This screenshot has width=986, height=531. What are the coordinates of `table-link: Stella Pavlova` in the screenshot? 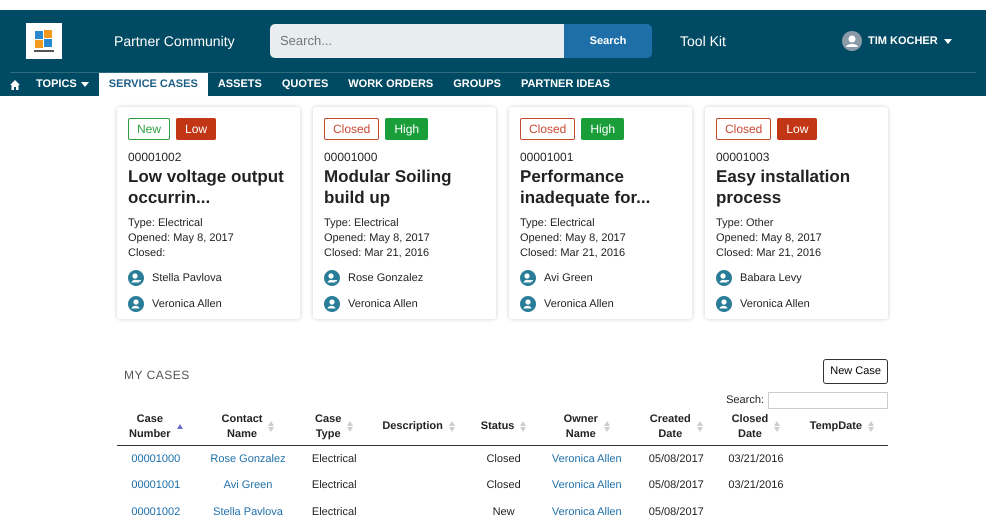 It's located at (248, 512).